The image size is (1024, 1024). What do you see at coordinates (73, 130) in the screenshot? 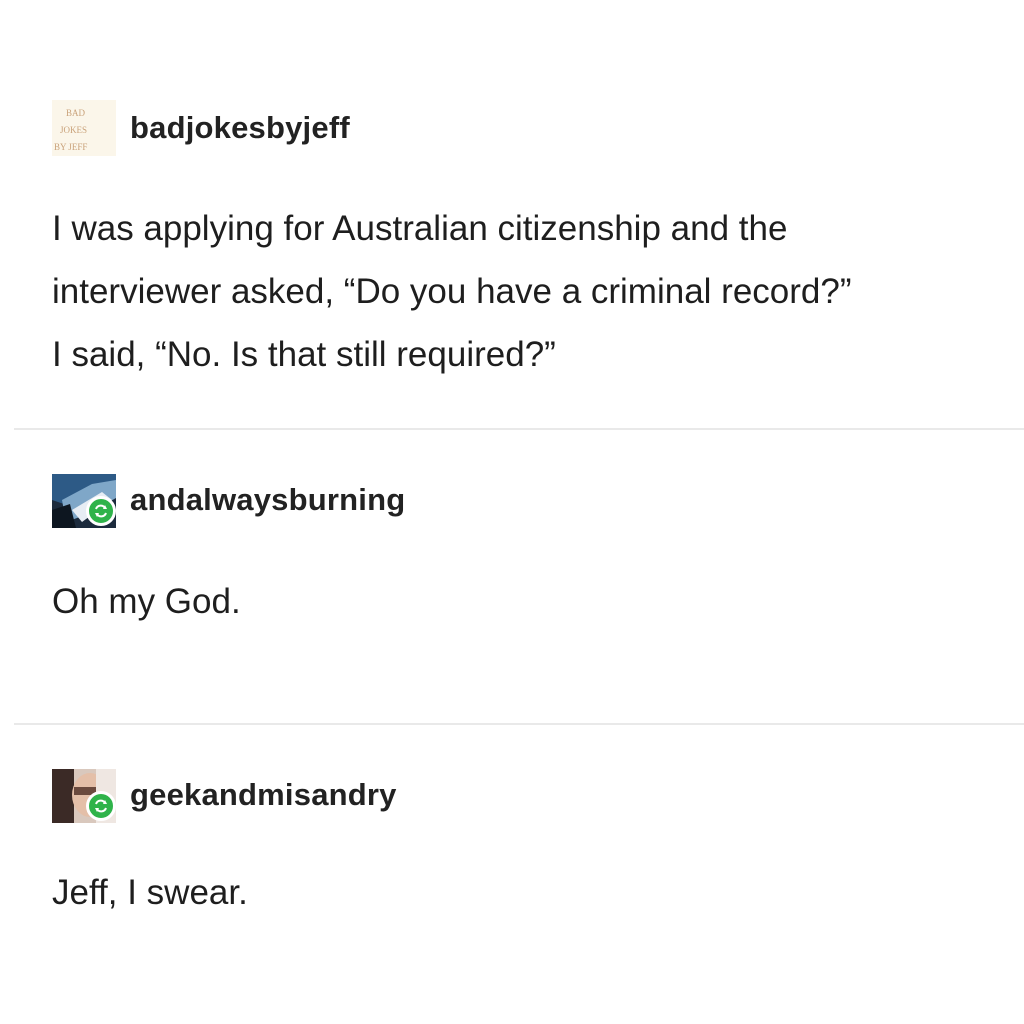
I see `avatar-text-2: JOKES` at bounding box center [73, 130].